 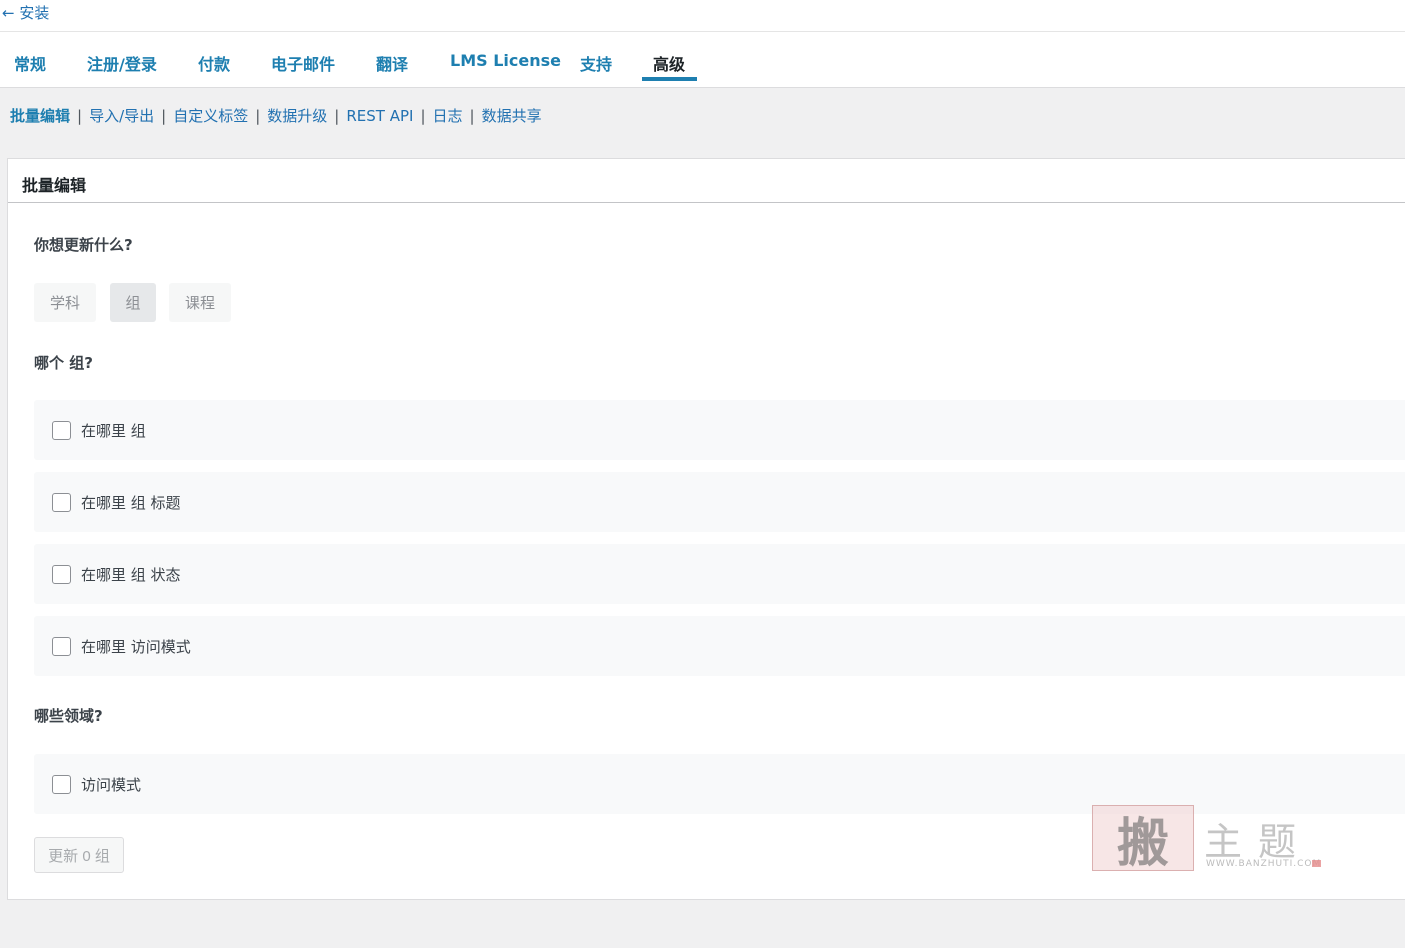 I want to click on filter-label: 在哪里 组, so click(x=113, y=430).